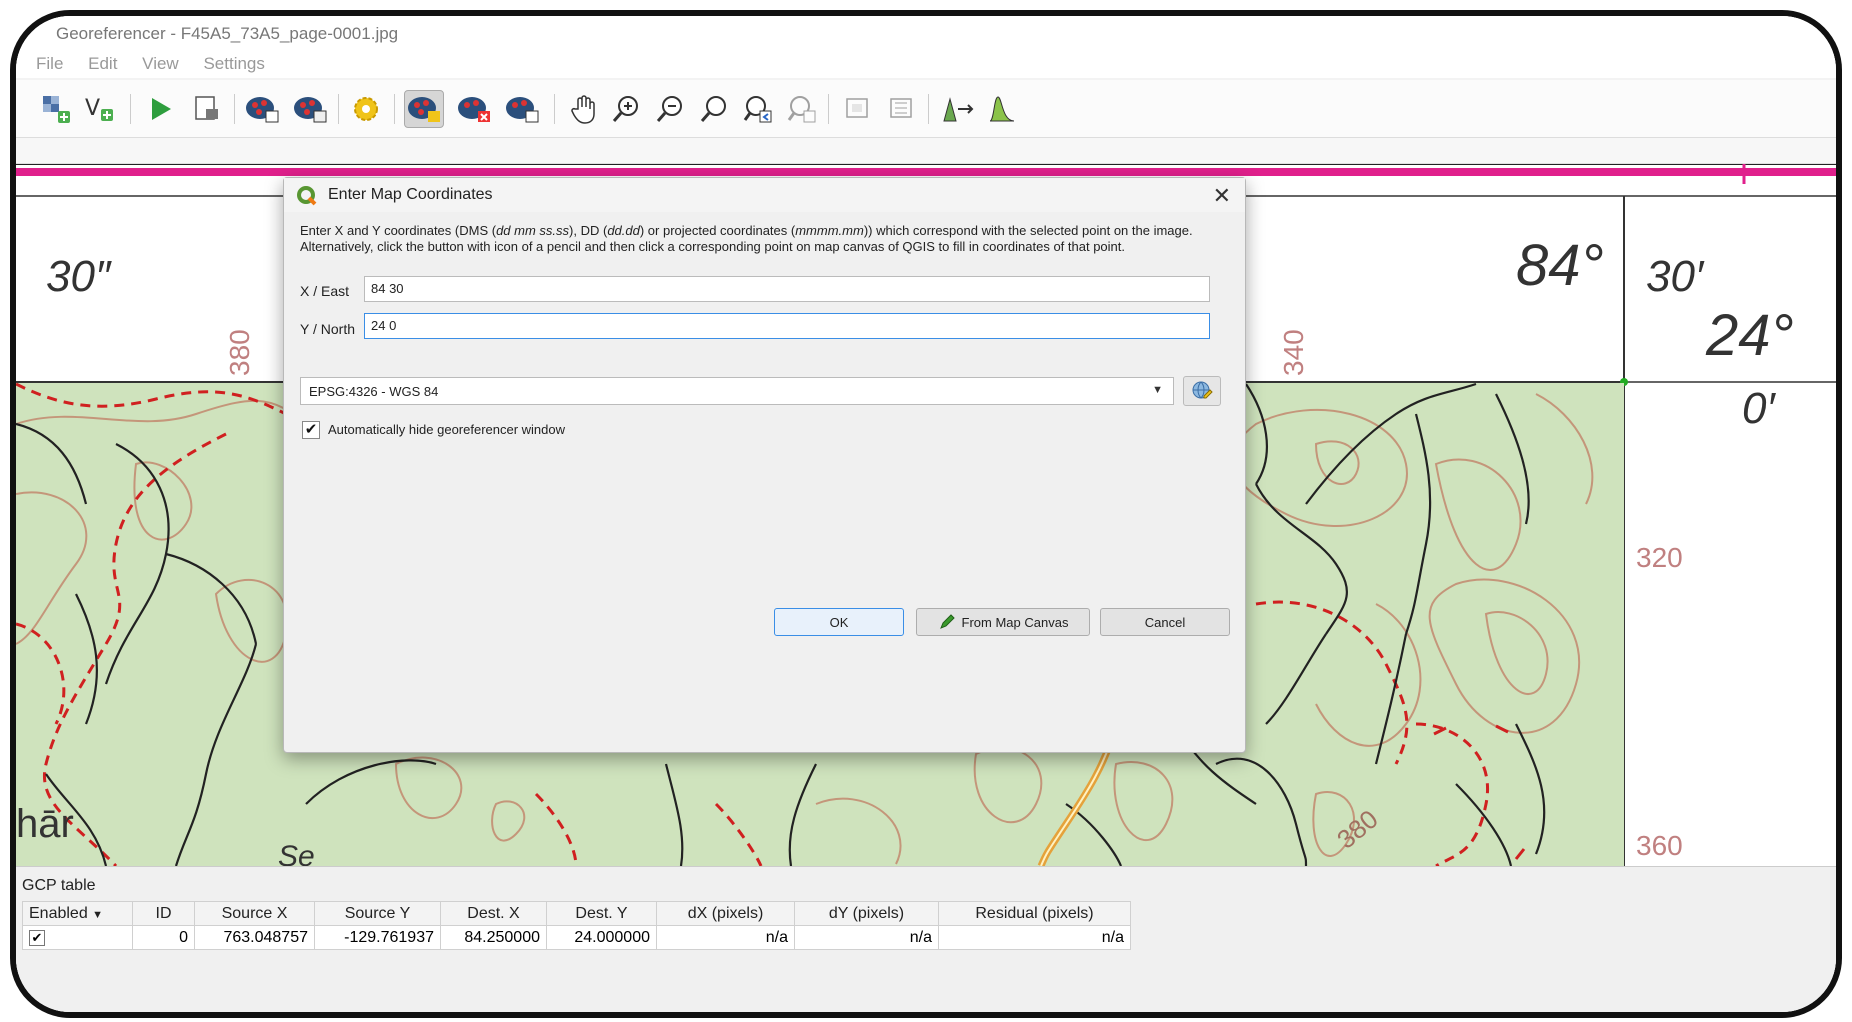  I want to click on dy-cell: n/a, so click(866, 937).